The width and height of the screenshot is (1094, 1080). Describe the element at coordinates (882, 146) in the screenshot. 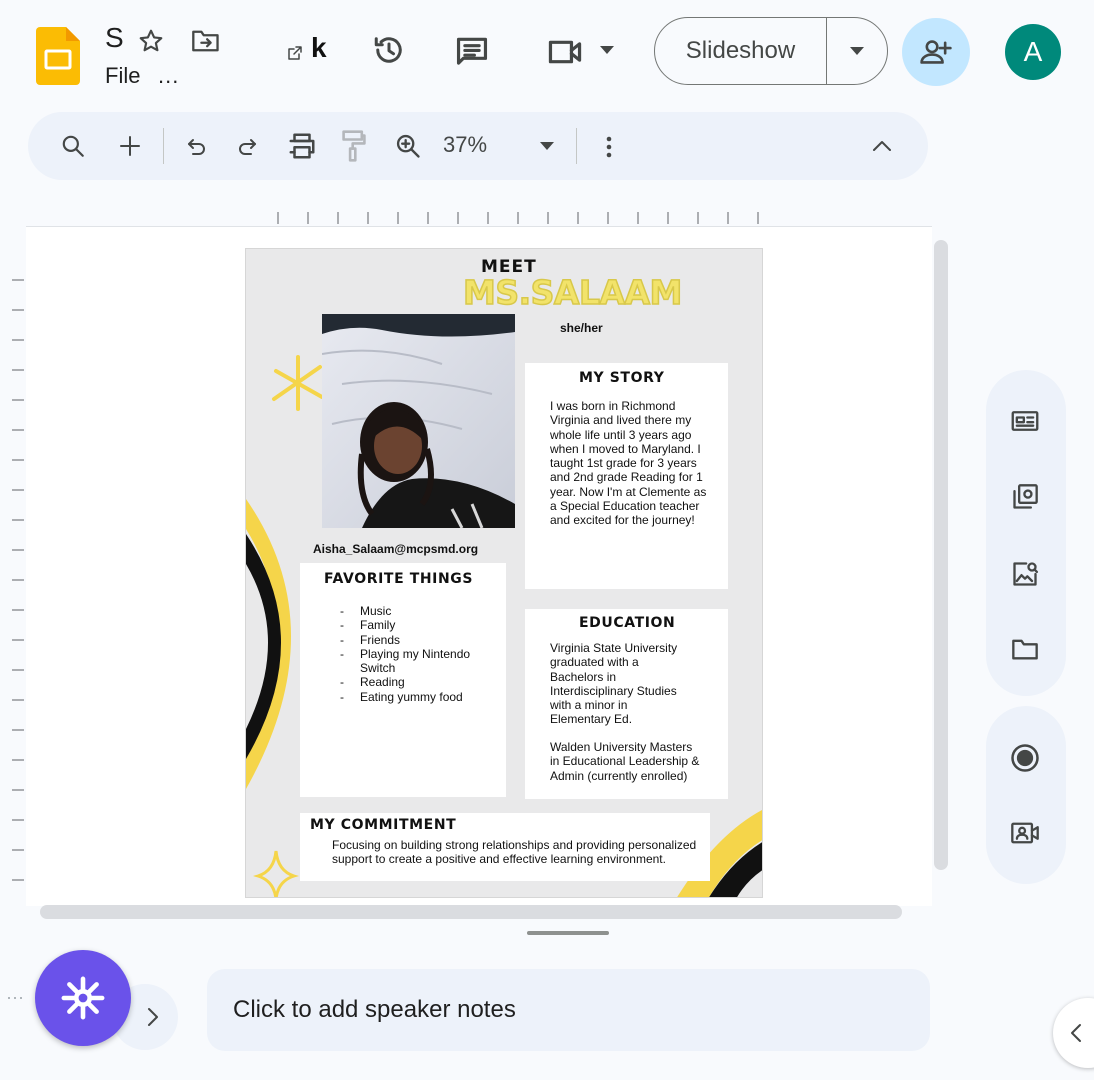

I see `collapse-toolbar-icon` at that location.